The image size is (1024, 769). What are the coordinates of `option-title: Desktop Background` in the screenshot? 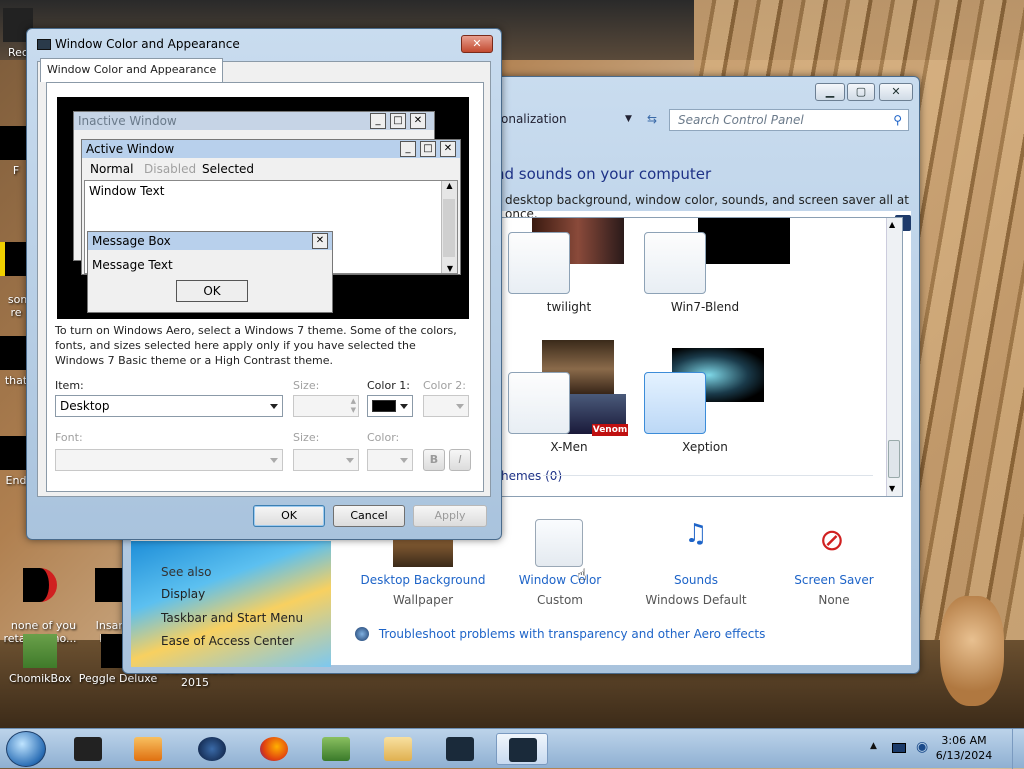 It's located at (423, 580).